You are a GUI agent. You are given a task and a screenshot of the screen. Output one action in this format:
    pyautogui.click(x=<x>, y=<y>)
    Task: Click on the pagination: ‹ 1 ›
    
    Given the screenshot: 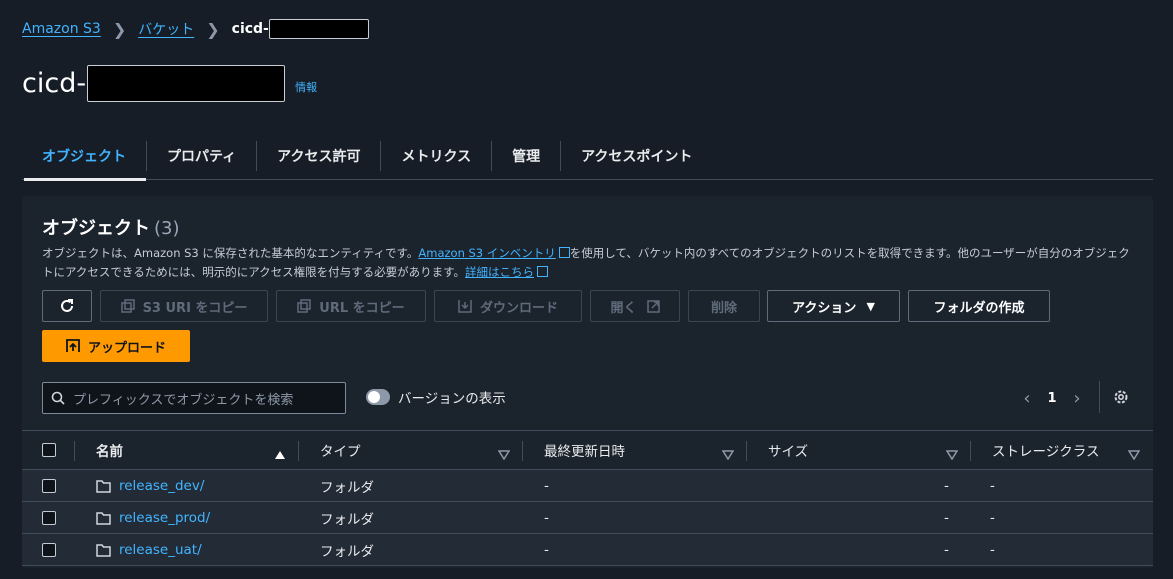 What is the action you would take?
    pyautogui.click(x=1052, y=398)
    